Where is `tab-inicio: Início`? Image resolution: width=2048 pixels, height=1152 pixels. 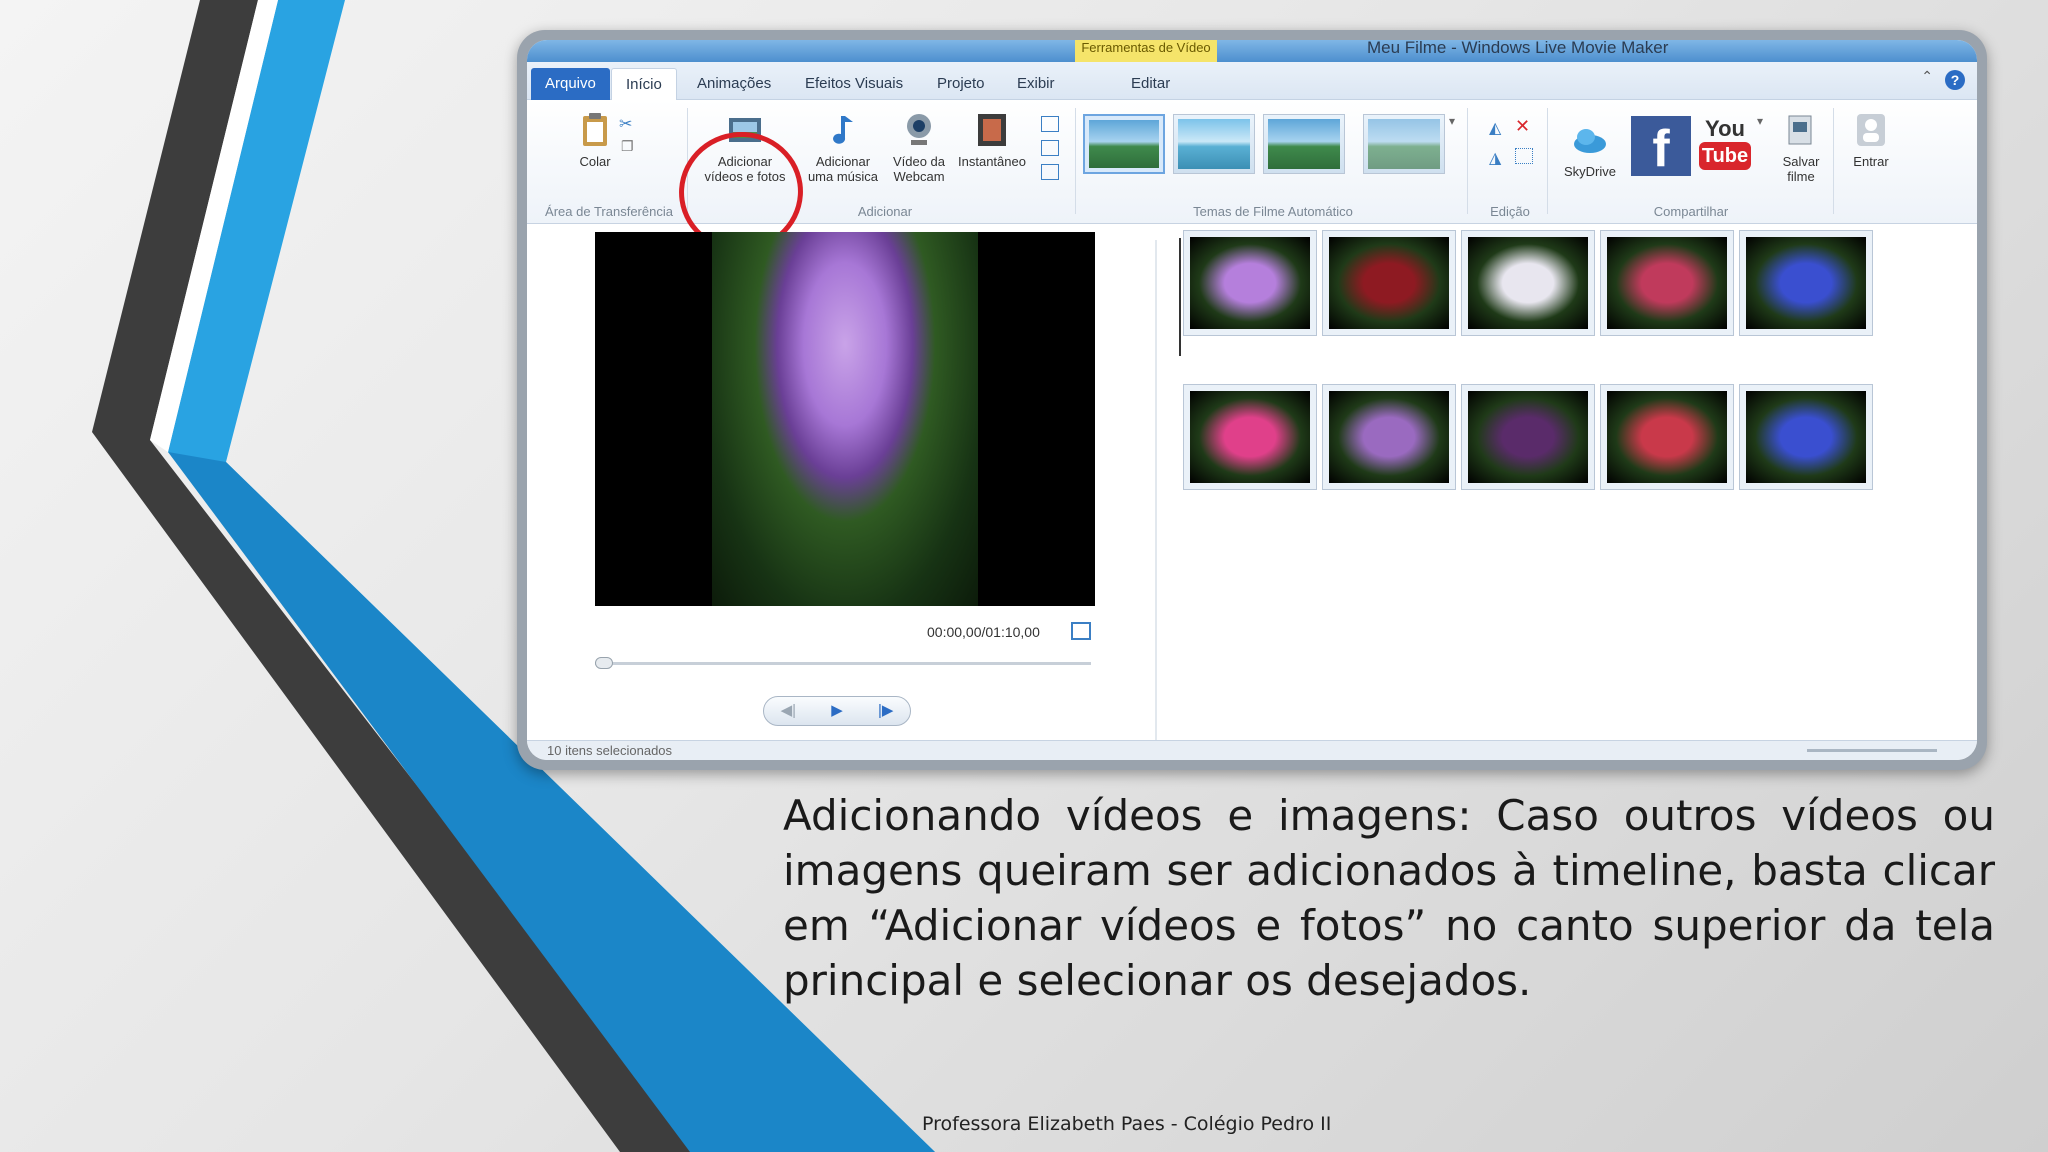 tab-inicio: Início is located at coordinates (644, 84).